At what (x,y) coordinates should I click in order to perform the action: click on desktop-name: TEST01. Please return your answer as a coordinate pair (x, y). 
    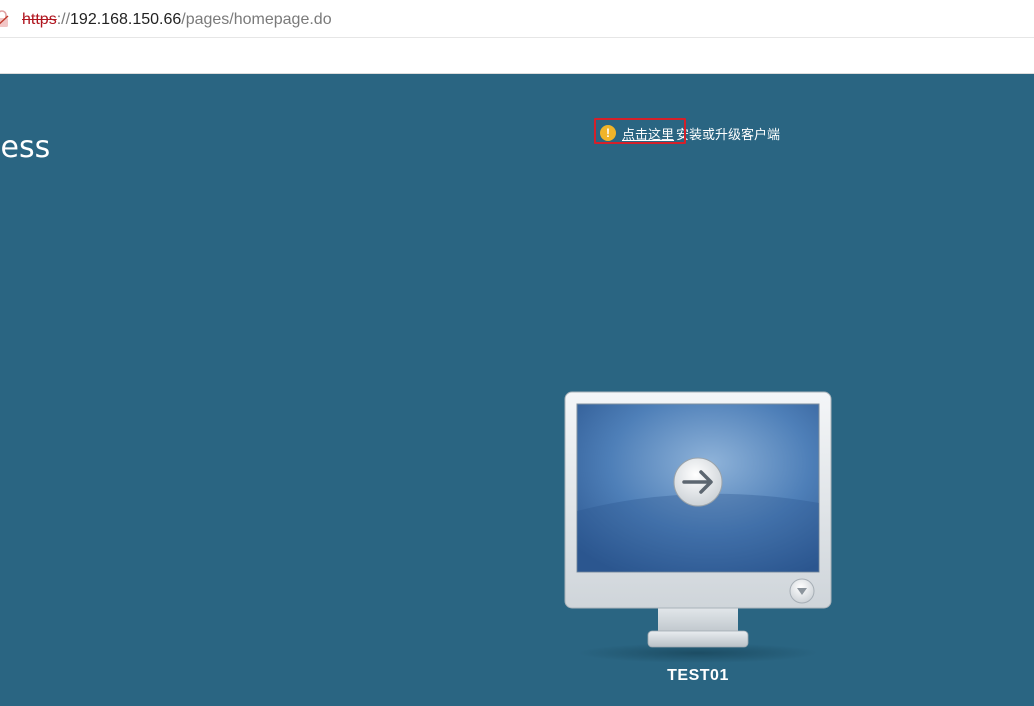
    Looking at the image, I should click on (698, 676).